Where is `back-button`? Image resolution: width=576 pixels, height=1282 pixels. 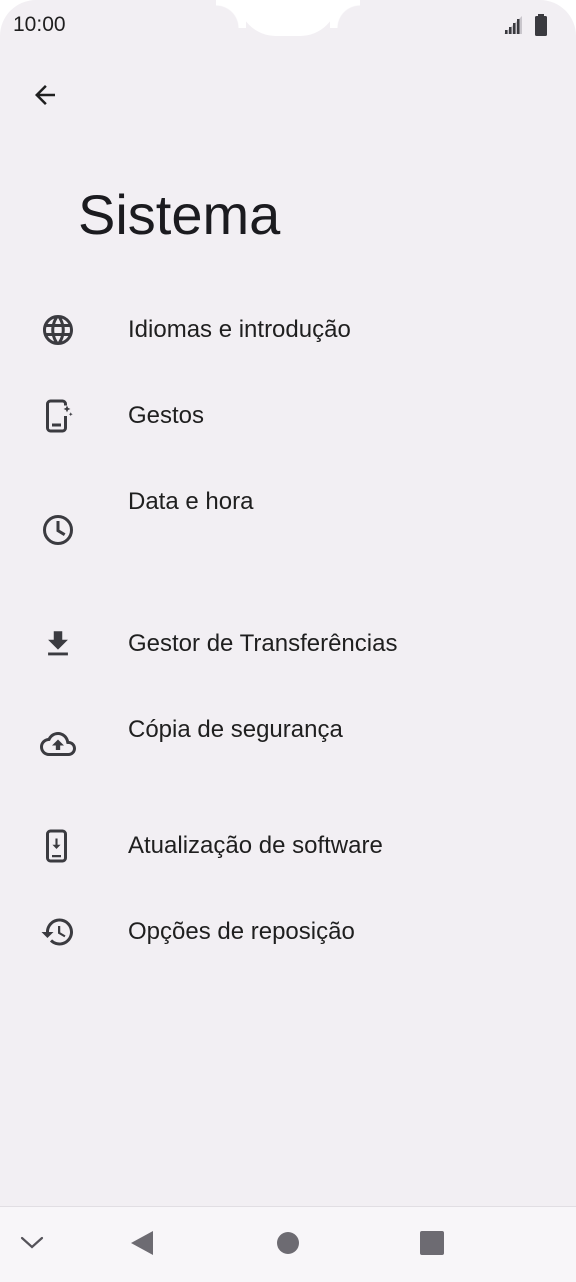
back-button is located at coordinates (45, 97).